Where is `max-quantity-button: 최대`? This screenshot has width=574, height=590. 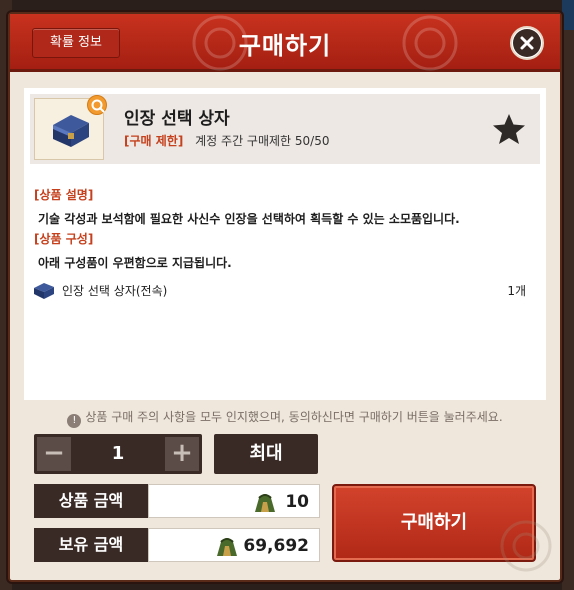
max-quantity-button: 최대 is located at coordinates (266, 454).